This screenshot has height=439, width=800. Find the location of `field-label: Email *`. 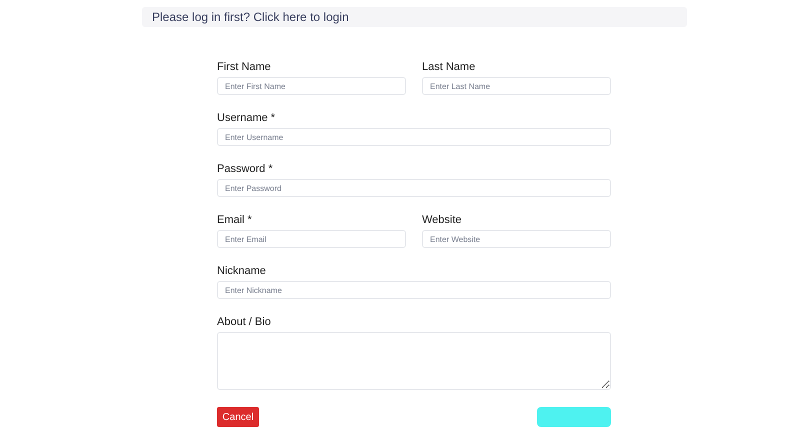

field-label: Email * is located at coordinates (234, 220).